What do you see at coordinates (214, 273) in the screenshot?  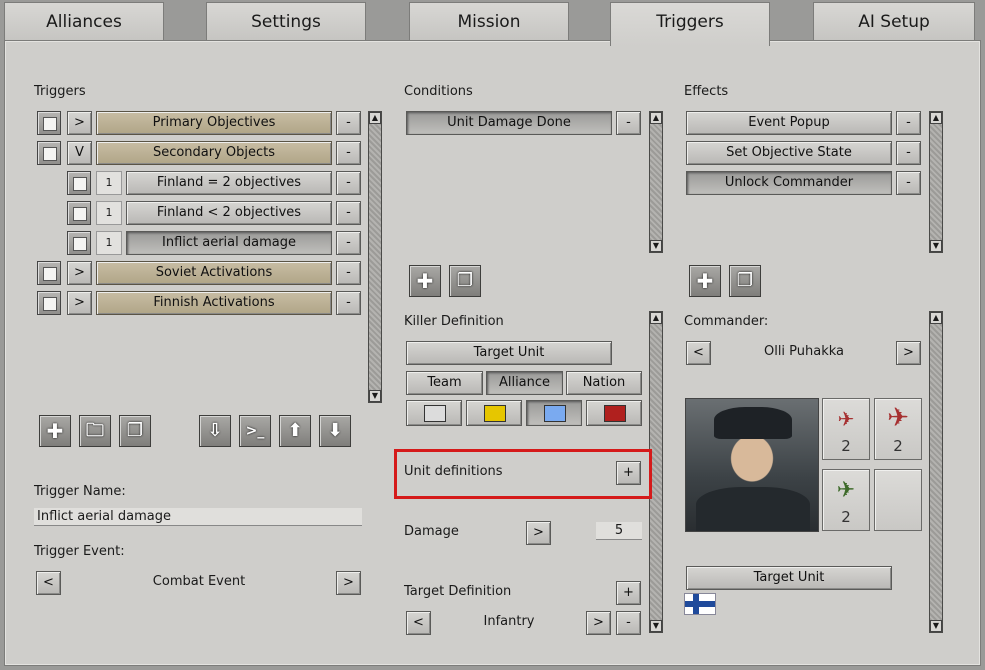 I see `trigger-row: Soviet Activations` at bounding box center [214, 273].